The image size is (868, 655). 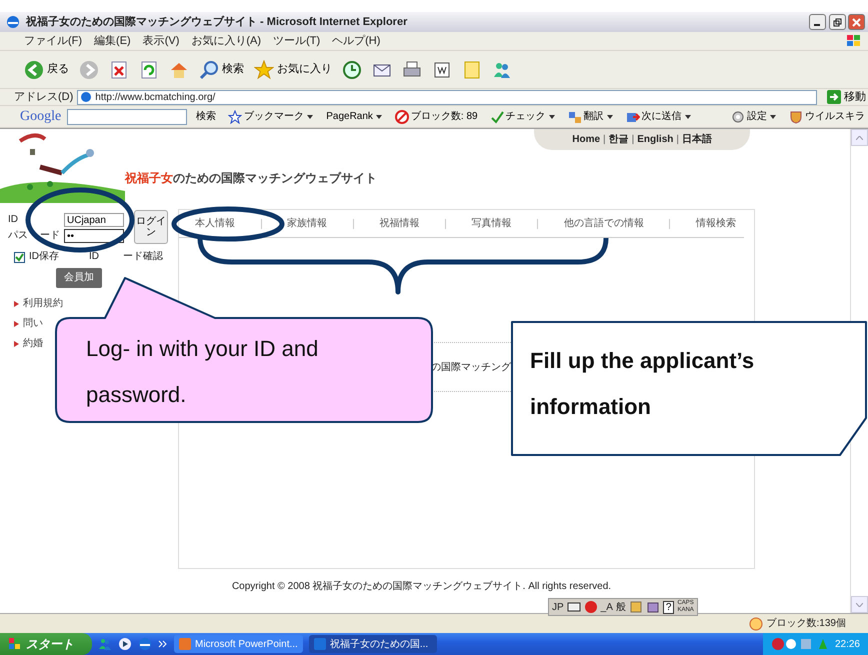 I want to click on checkbox-label: ID保存, so click(x=44, y=257).